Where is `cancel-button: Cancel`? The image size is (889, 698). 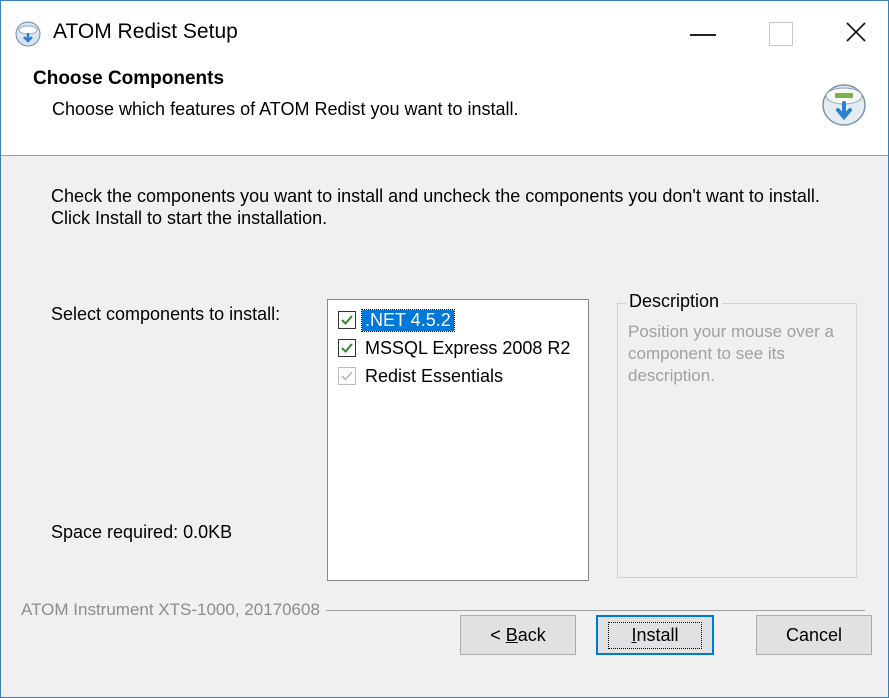 cancel-button: Cancel is located at coordinates (814, 635).